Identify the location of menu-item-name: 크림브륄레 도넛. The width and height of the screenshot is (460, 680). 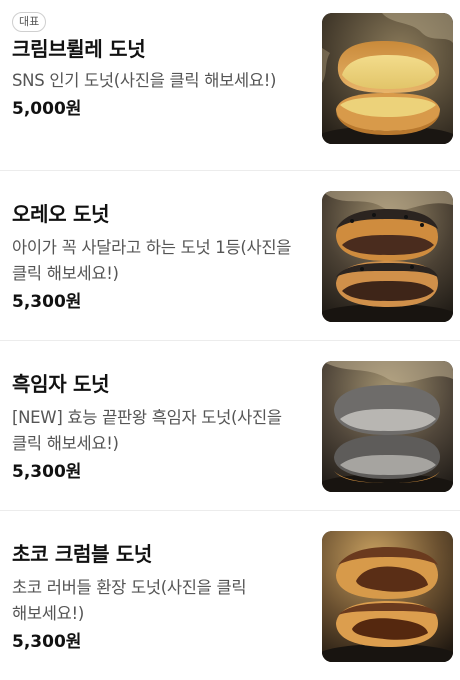
(79, 49).